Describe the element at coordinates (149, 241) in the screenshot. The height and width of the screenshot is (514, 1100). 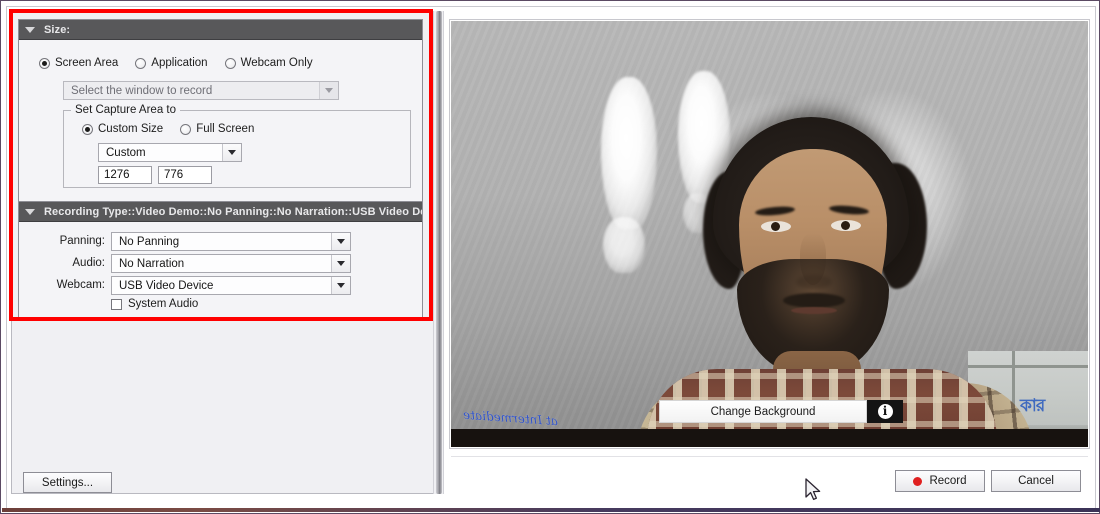
I see `panning-value: No Panning` at that location.